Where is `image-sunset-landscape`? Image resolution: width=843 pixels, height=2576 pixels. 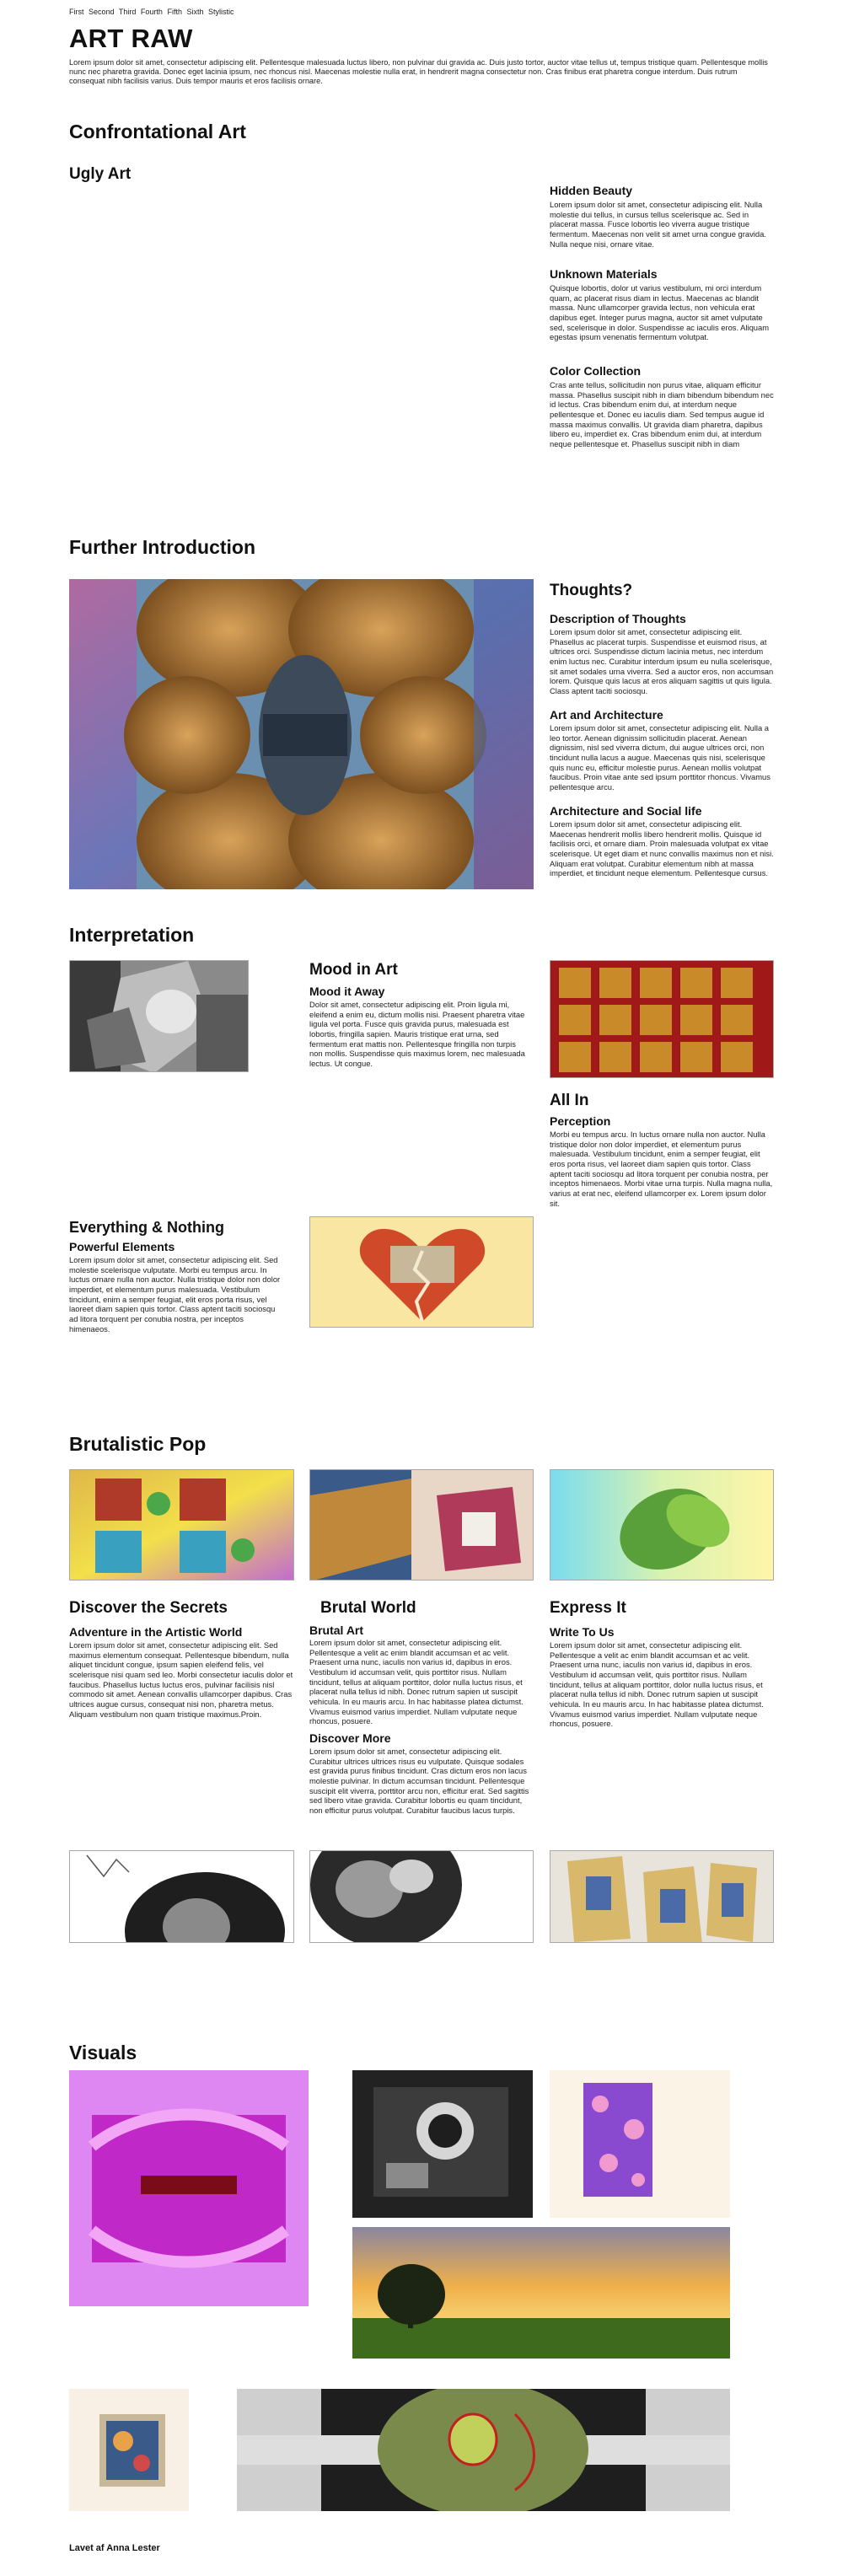
image-sunset-landscape is located at coordinates (541, 2293).